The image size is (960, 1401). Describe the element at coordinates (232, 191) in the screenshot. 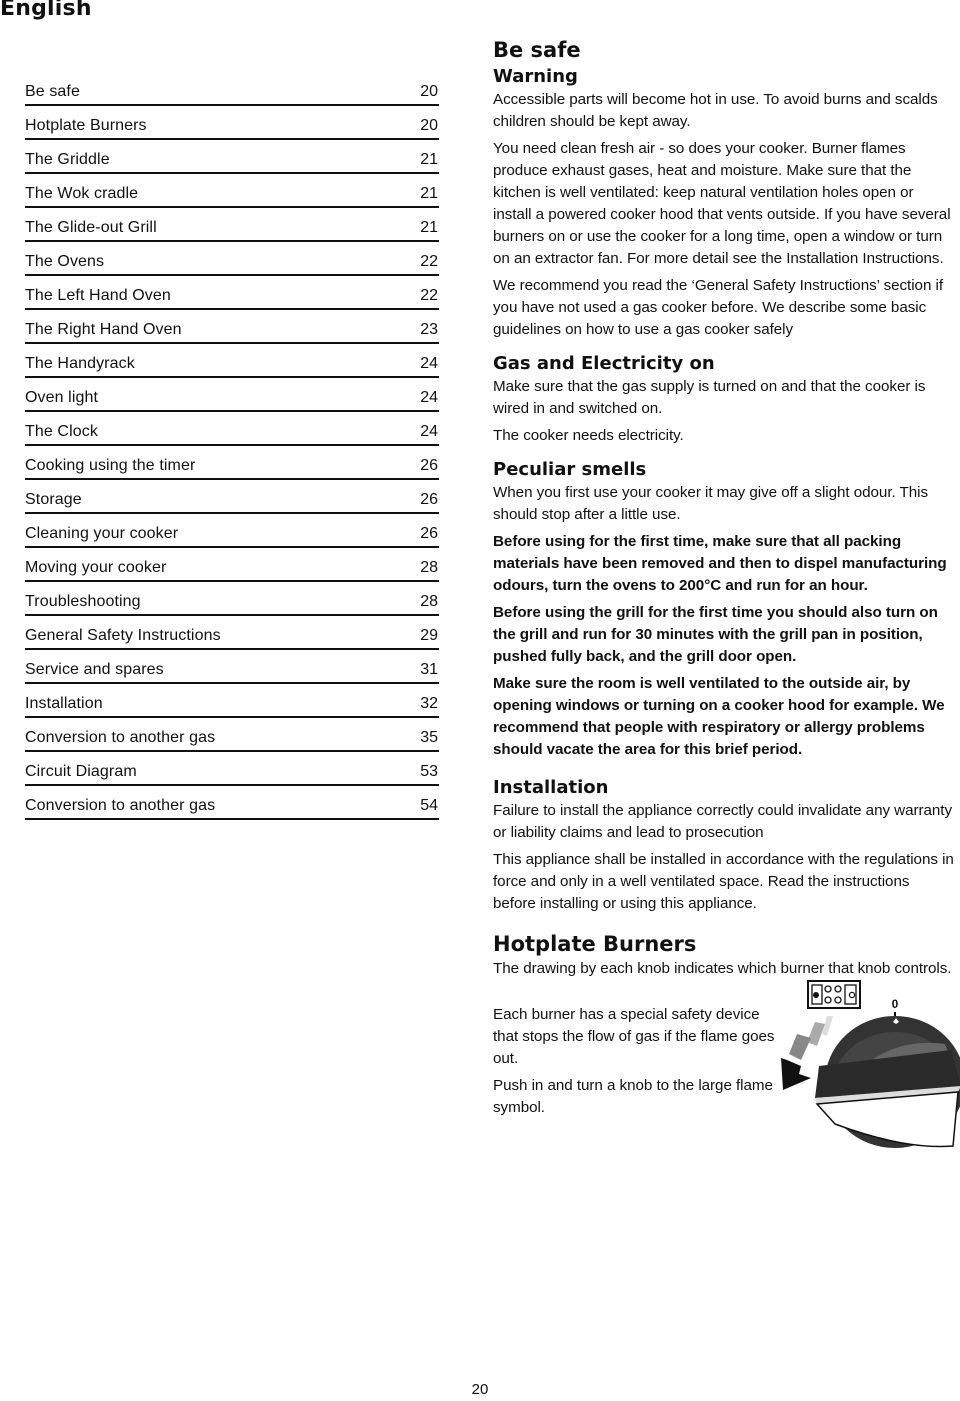

I see `toc-item-wok-cradle: The Wok cradle 21` at that location.